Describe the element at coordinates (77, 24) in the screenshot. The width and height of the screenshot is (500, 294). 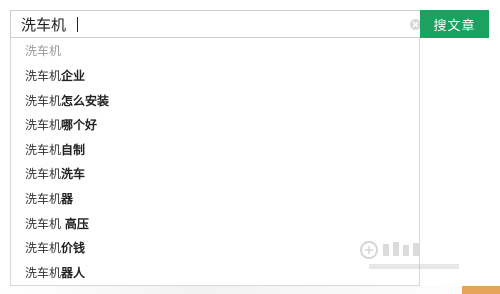
I see `text-caret` at that location.